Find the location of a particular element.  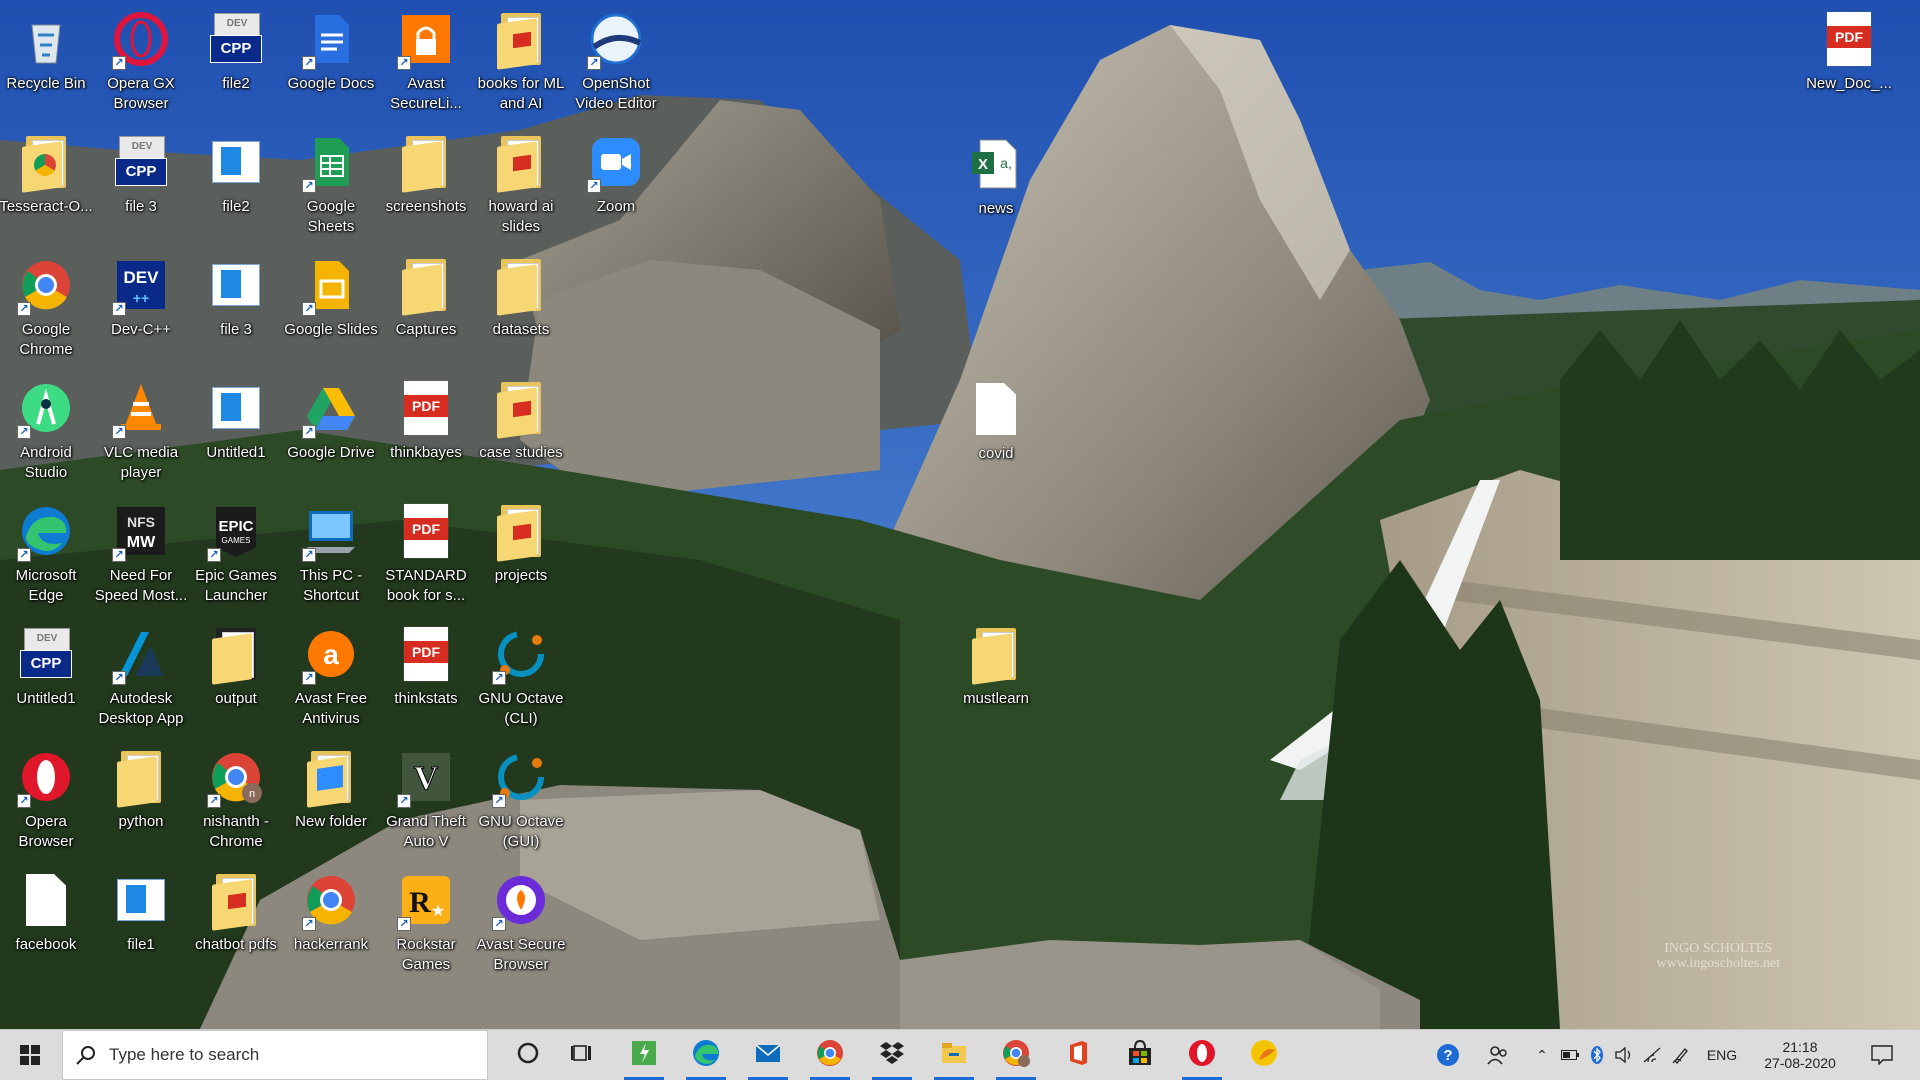

bluetooth-tray-icon is located at coordinates (1597, 1055).